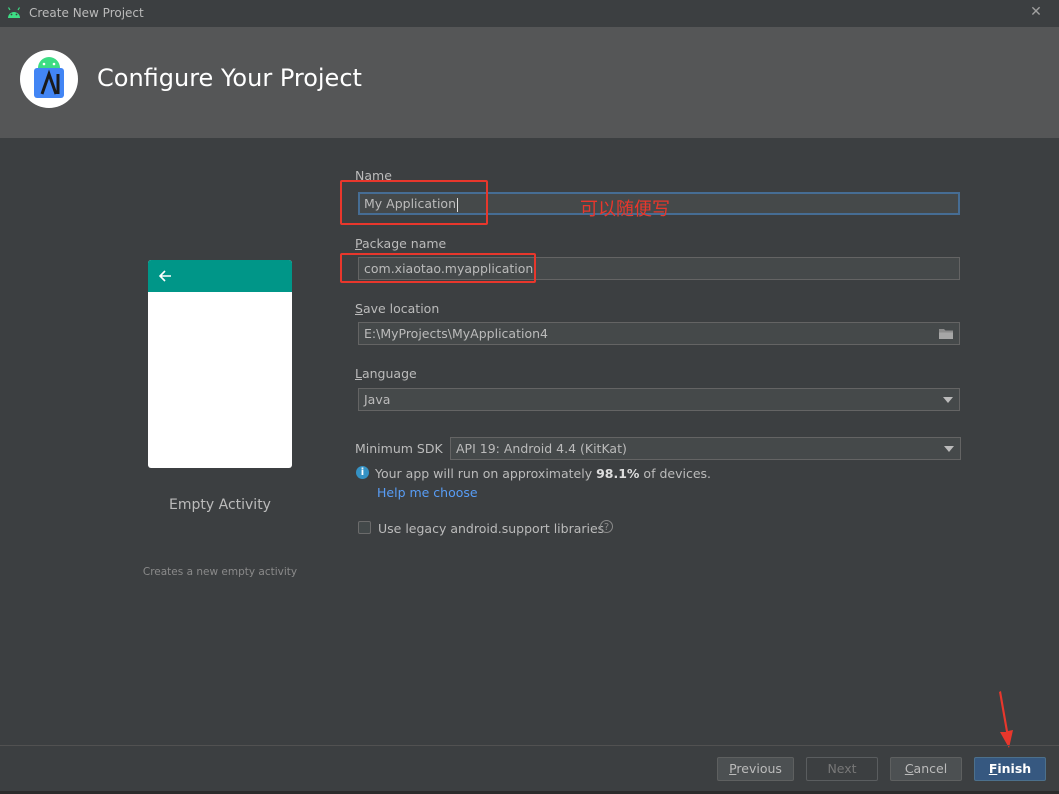 The height and width of the screenshot is (794, 1059). I want to click on help-me-choose-link: Help me choose, so click(427, 492).